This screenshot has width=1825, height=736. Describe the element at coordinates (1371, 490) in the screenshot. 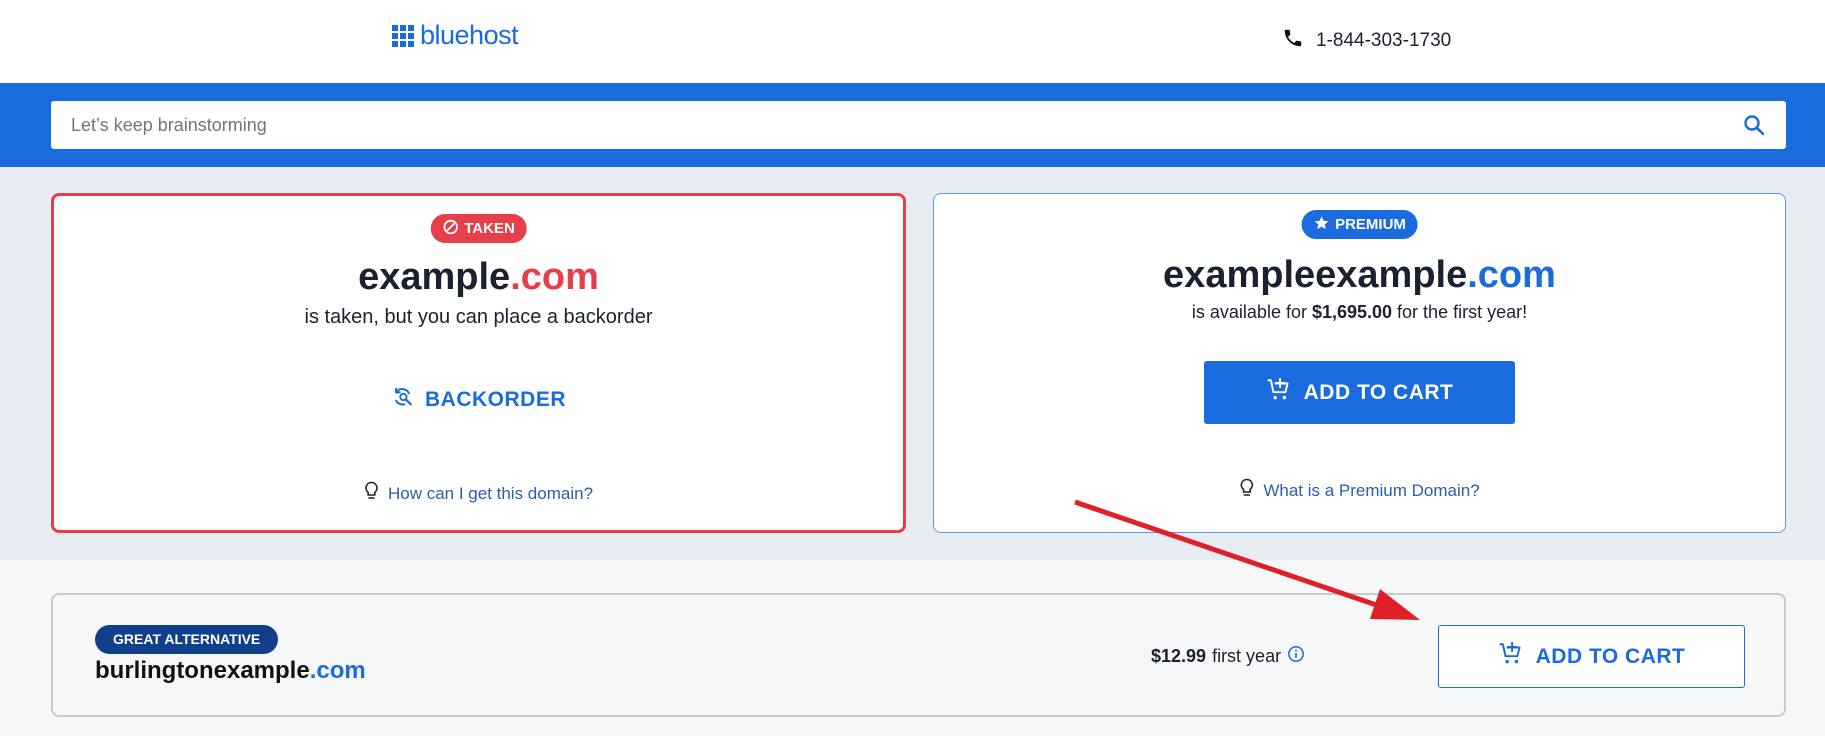

I see `premium-help-link-label: What is a Premium Domain?` at that location.